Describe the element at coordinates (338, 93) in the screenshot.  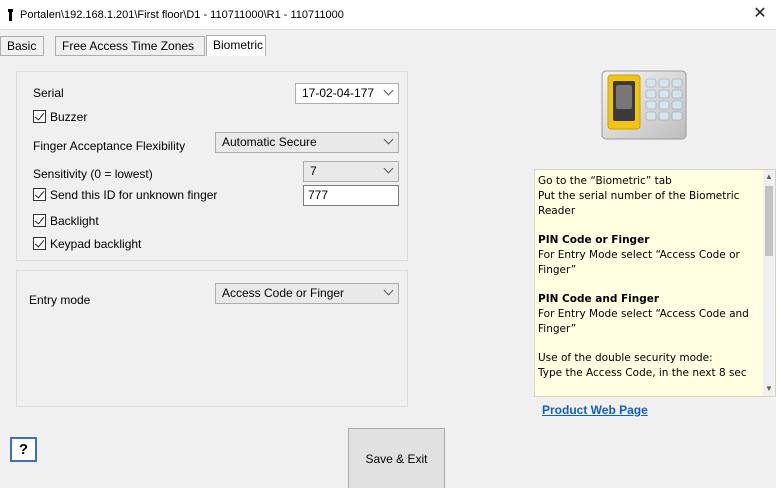
I see `serial-value: 17-02-04-177` at that location.